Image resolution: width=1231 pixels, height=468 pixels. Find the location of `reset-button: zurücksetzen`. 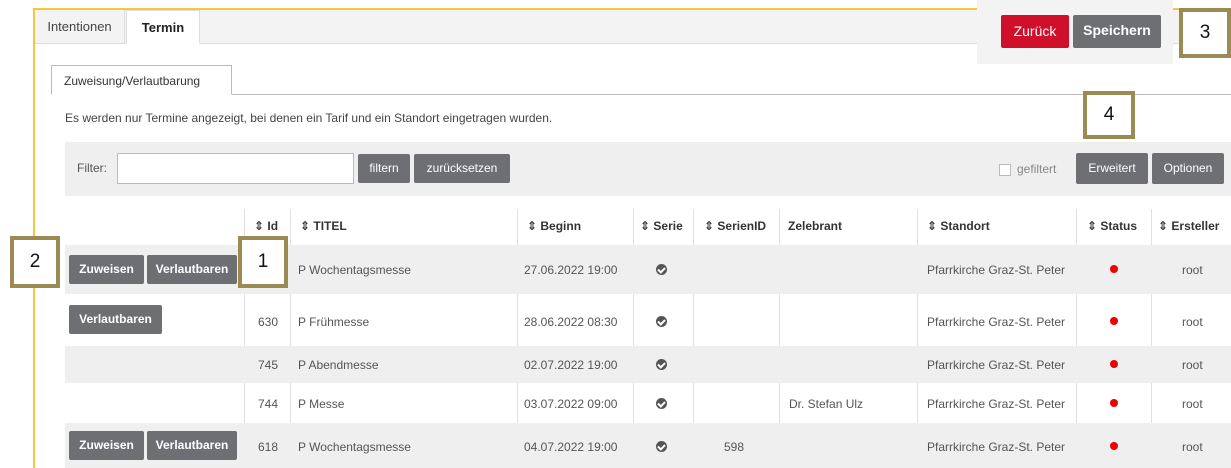

reset-button: zurücksetzen is located at coordinates (462, 168).